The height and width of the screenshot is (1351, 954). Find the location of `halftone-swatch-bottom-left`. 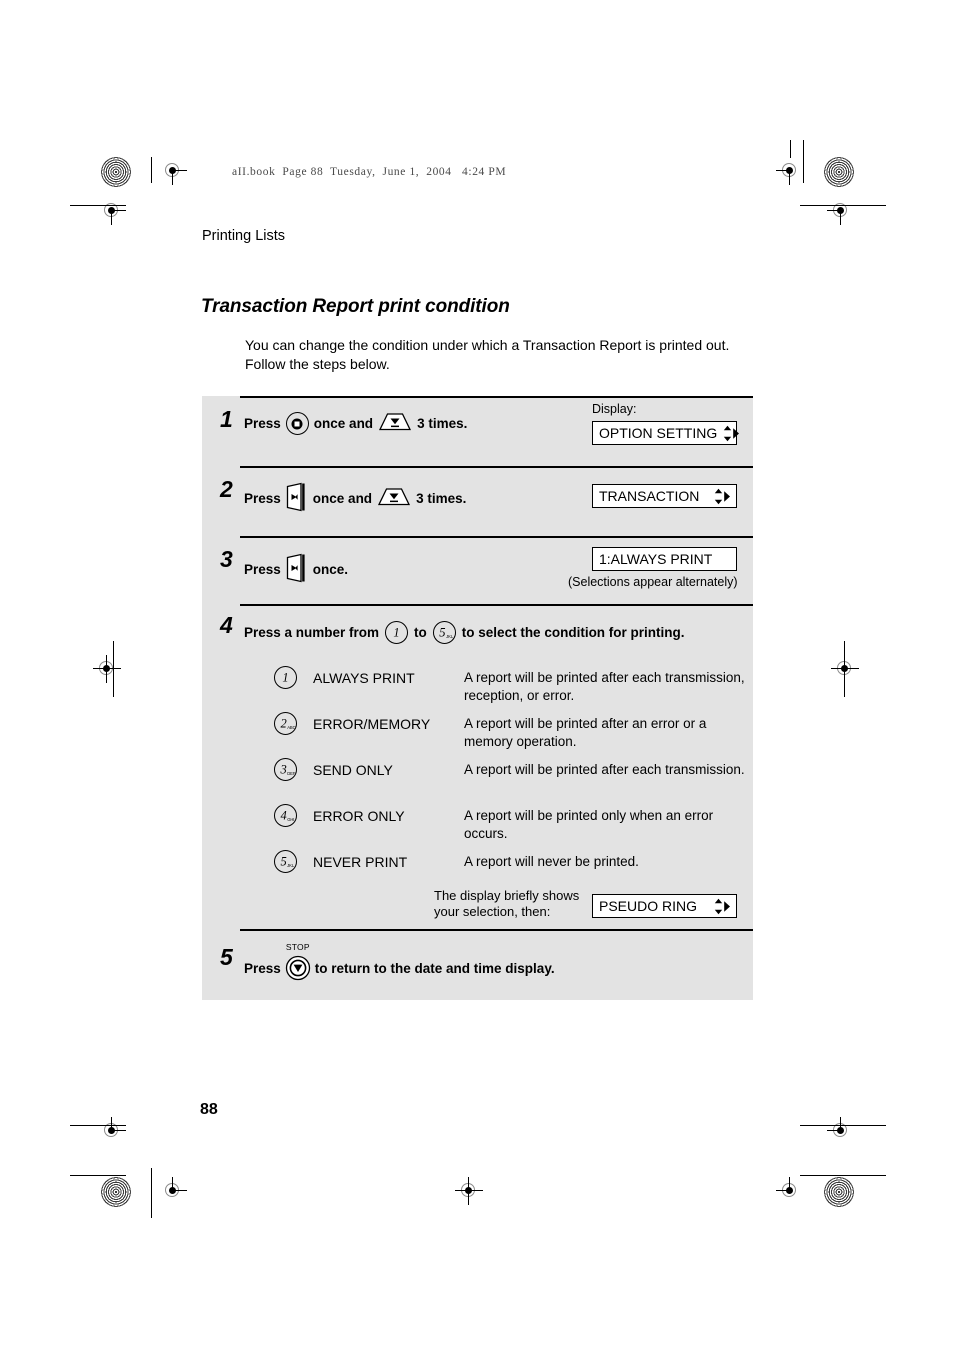

halftone-swatch-bottom-left is located at coordinates (116, 1192).